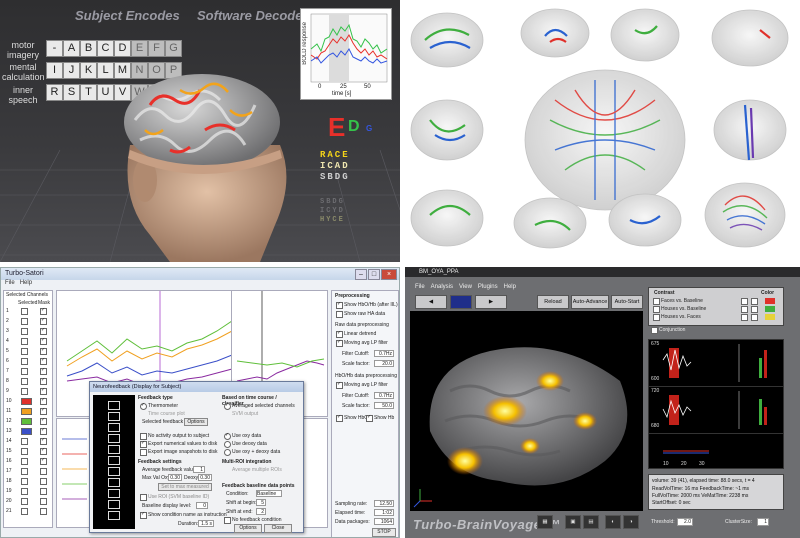 This screenshot has height=538, width=800. What do you see at coordinates (369, 418) in the screenshot?
I see `show-hb-checkbox` at bounding box center [369, 418].